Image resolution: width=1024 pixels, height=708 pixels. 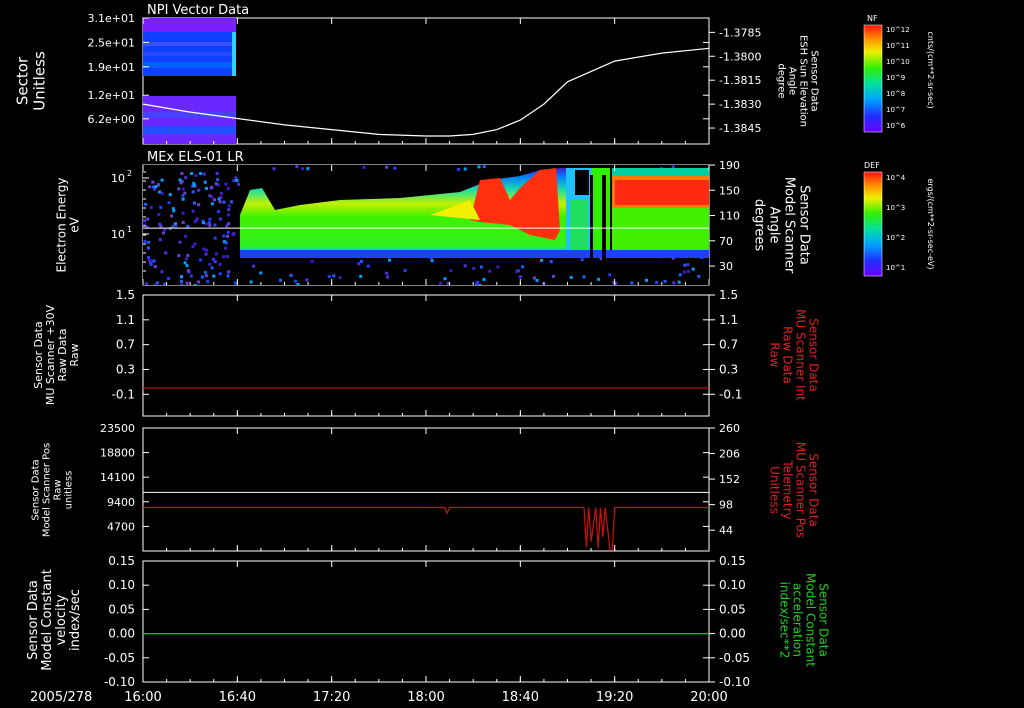 I want to click on panel2-ylabel-line: eV, so click(x=75, y=224).